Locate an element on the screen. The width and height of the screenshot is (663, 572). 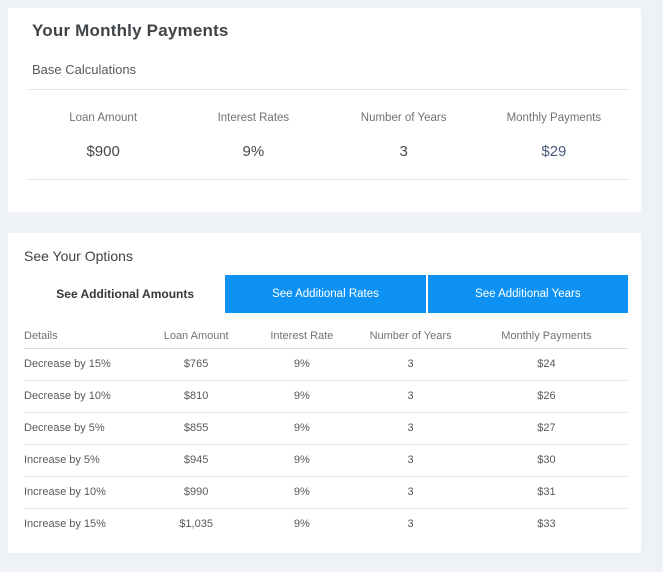
cell-details: Decrease by 15% is located at coordinates (84, 364).